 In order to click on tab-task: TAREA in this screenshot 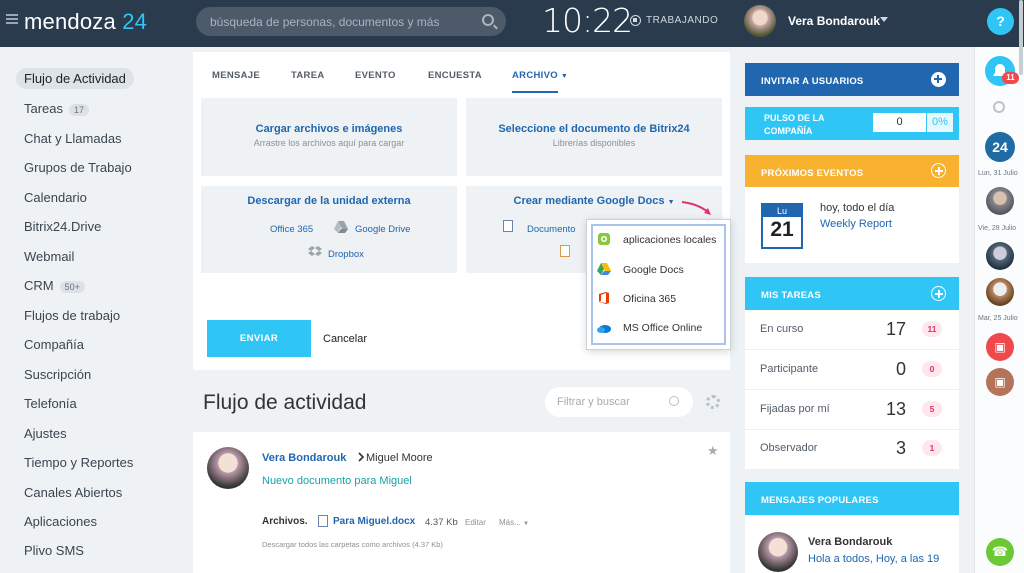, I will do `click(308, 75)`.